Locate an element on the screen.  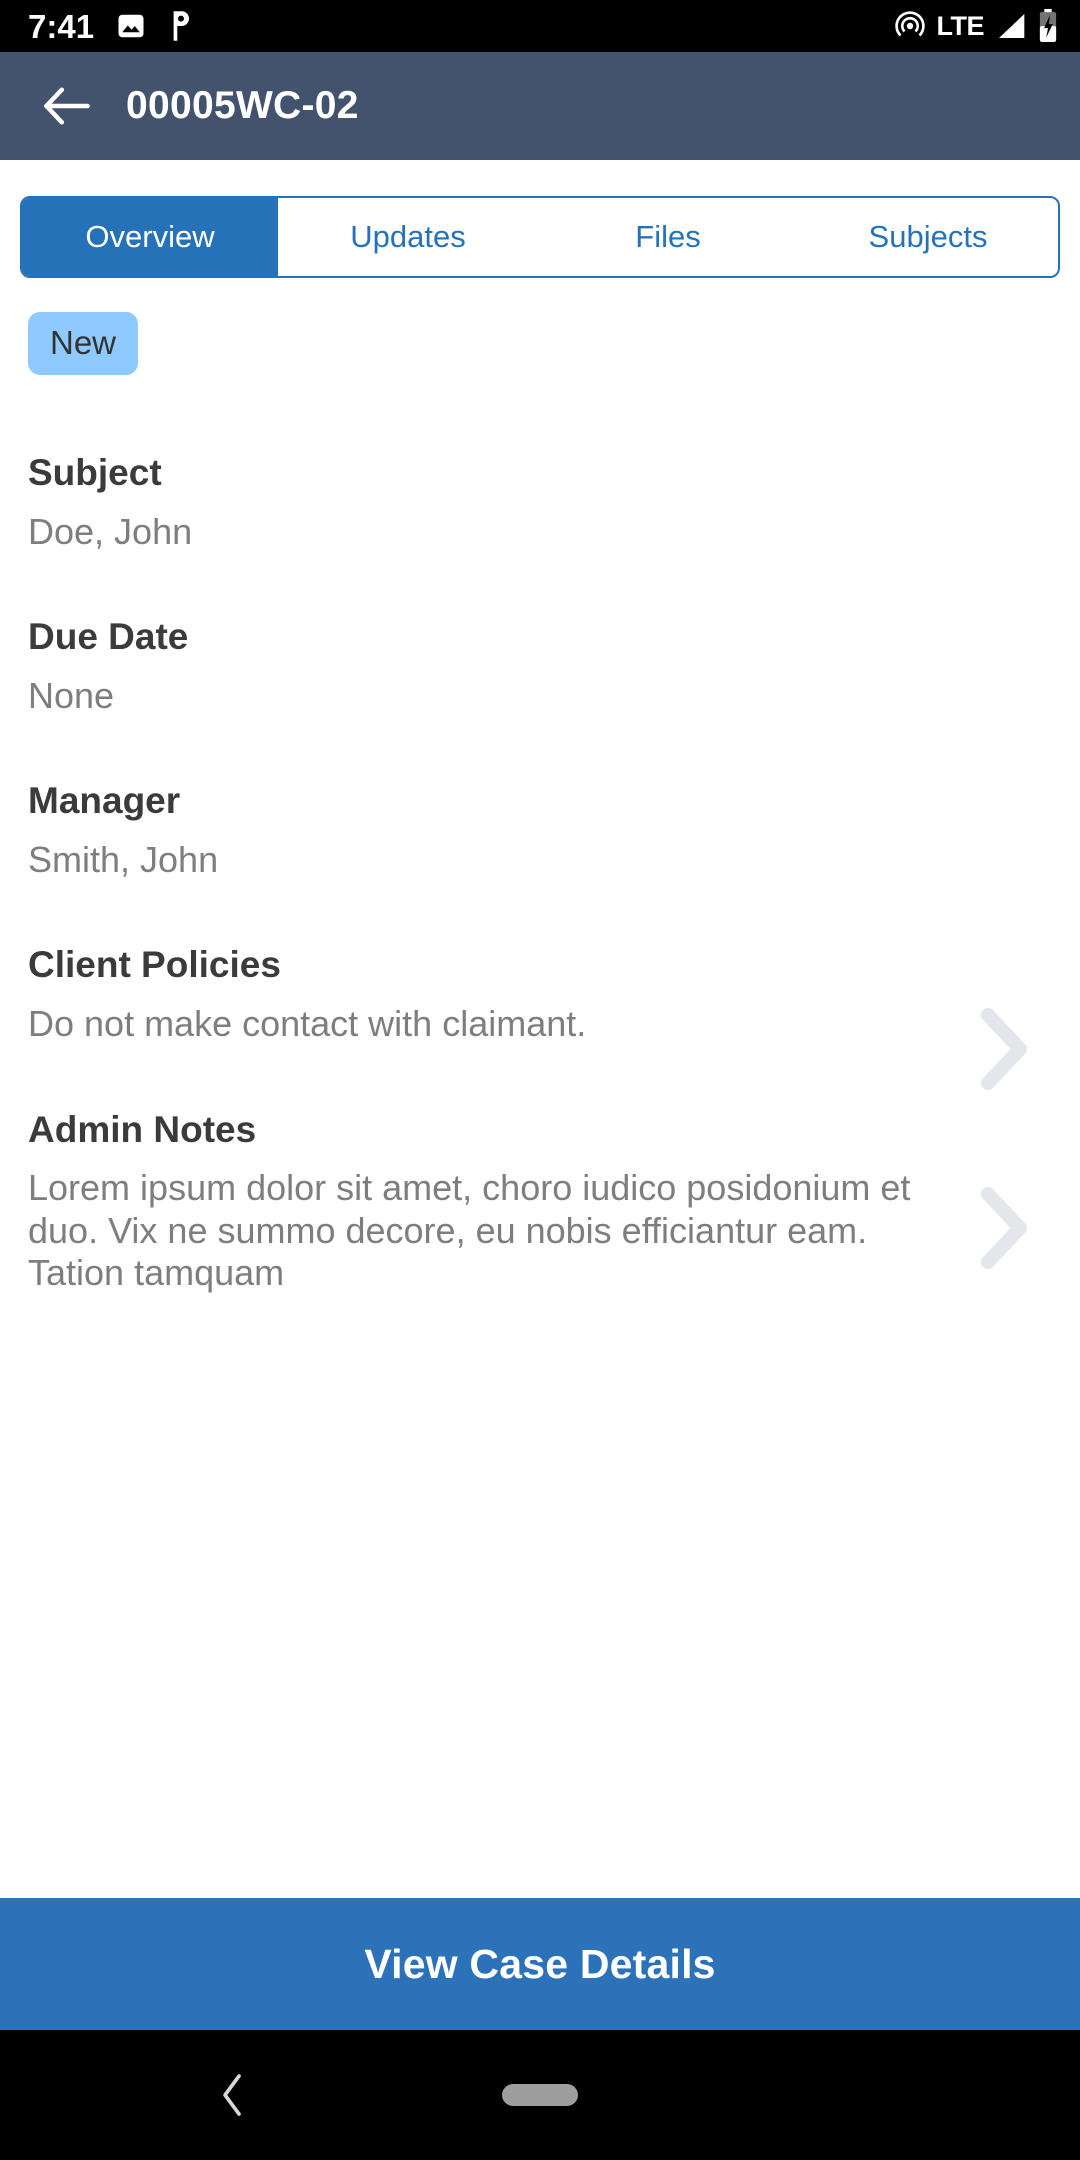
arrow-left-icon is located at coordinates (67, 106).